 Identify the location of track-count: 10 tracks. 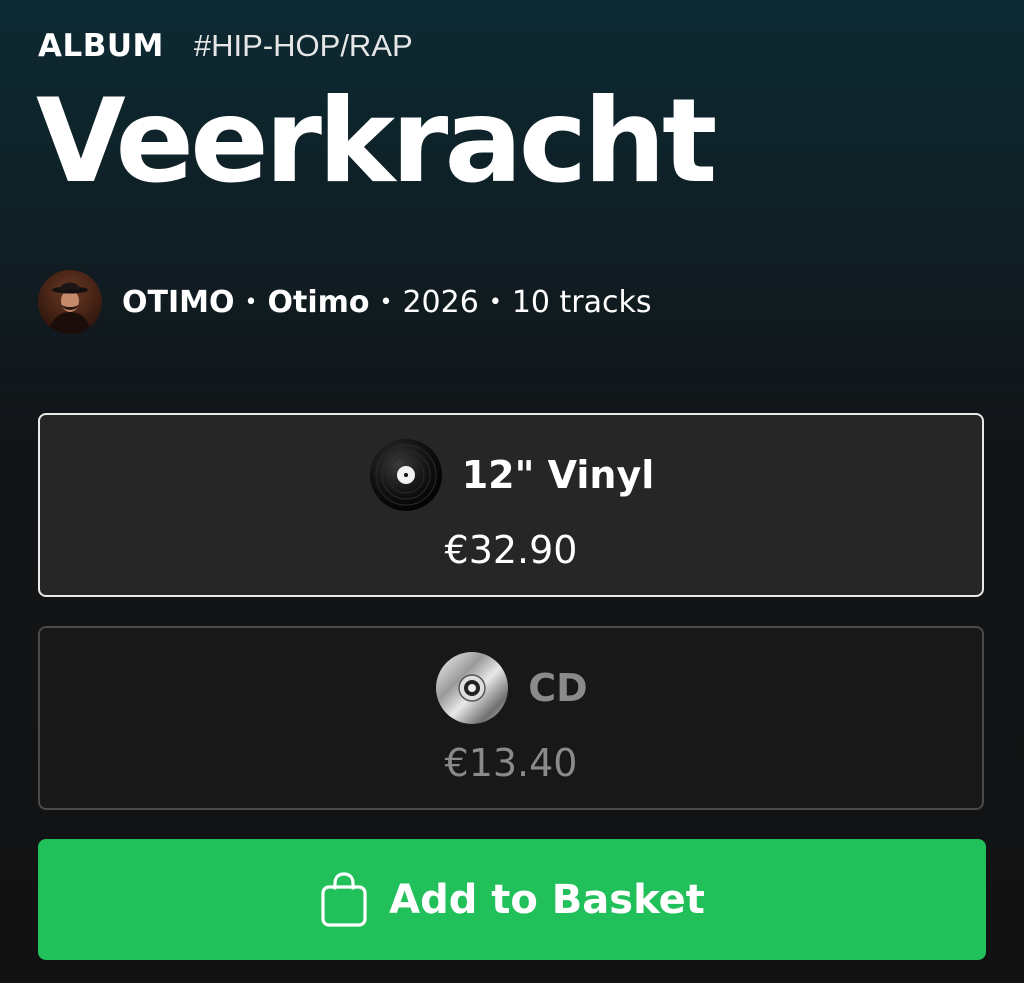
(581, 302).